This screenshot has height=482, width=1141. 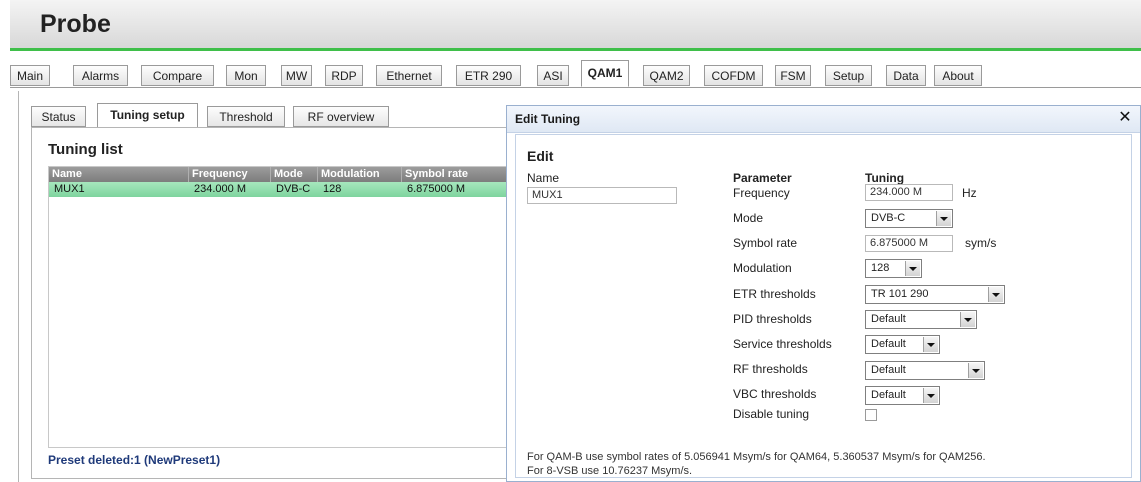 What do you see at coordinates (548, 119) in the screenshot?
I see `dialog-title: Edit Tuning` at bounding box center [548, 119].